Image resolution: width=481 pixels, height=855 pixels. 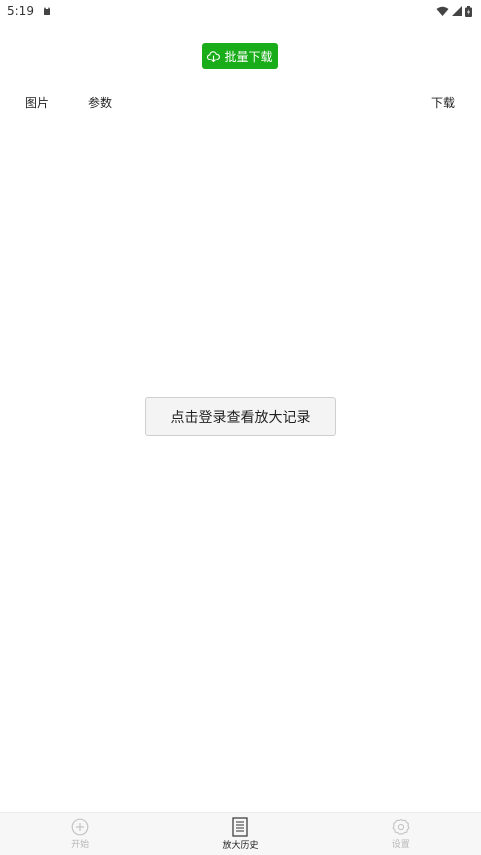 I want to click on nav-item-history: 放大历史, so click(x=240, y=834).